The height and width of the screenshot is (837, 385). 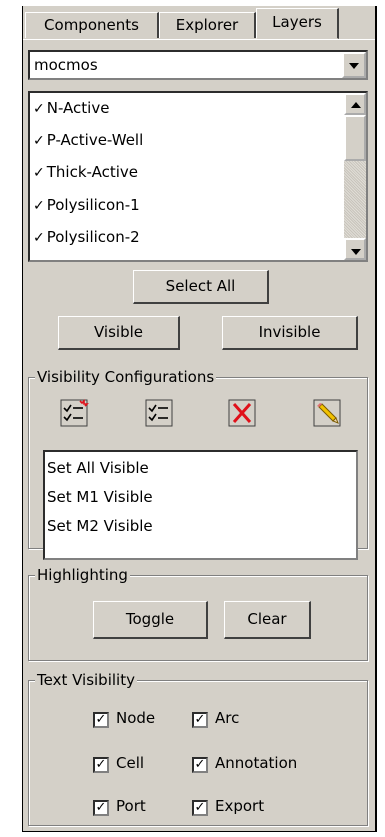 I want to click on invisible-button: Invisible, so click(x=290, y=333).